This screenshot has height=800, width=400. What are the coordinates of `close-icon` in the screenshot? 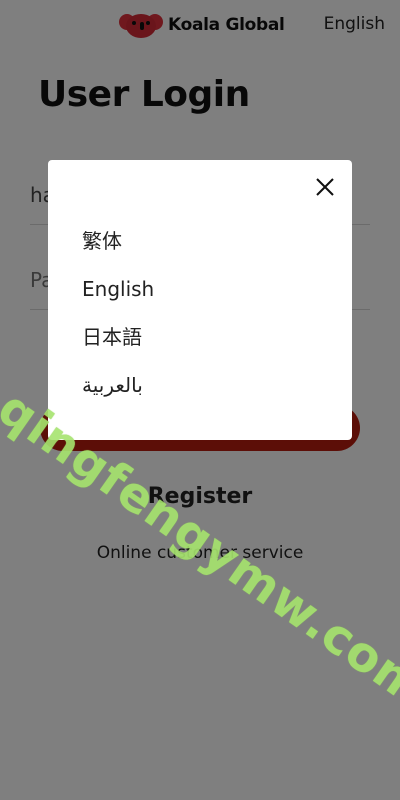 It's located at (325, 187).